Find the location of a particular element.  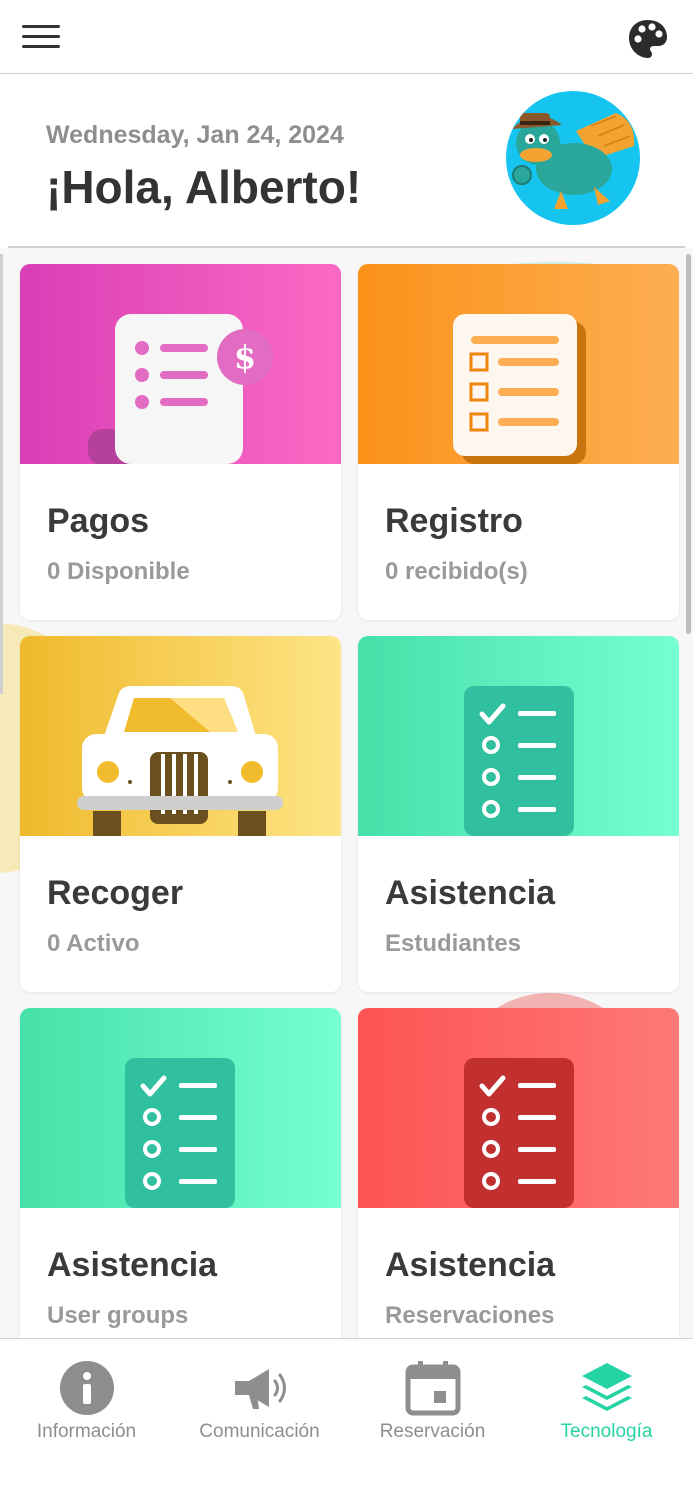

card-title: Pagos is located at coordinates (98, 521).